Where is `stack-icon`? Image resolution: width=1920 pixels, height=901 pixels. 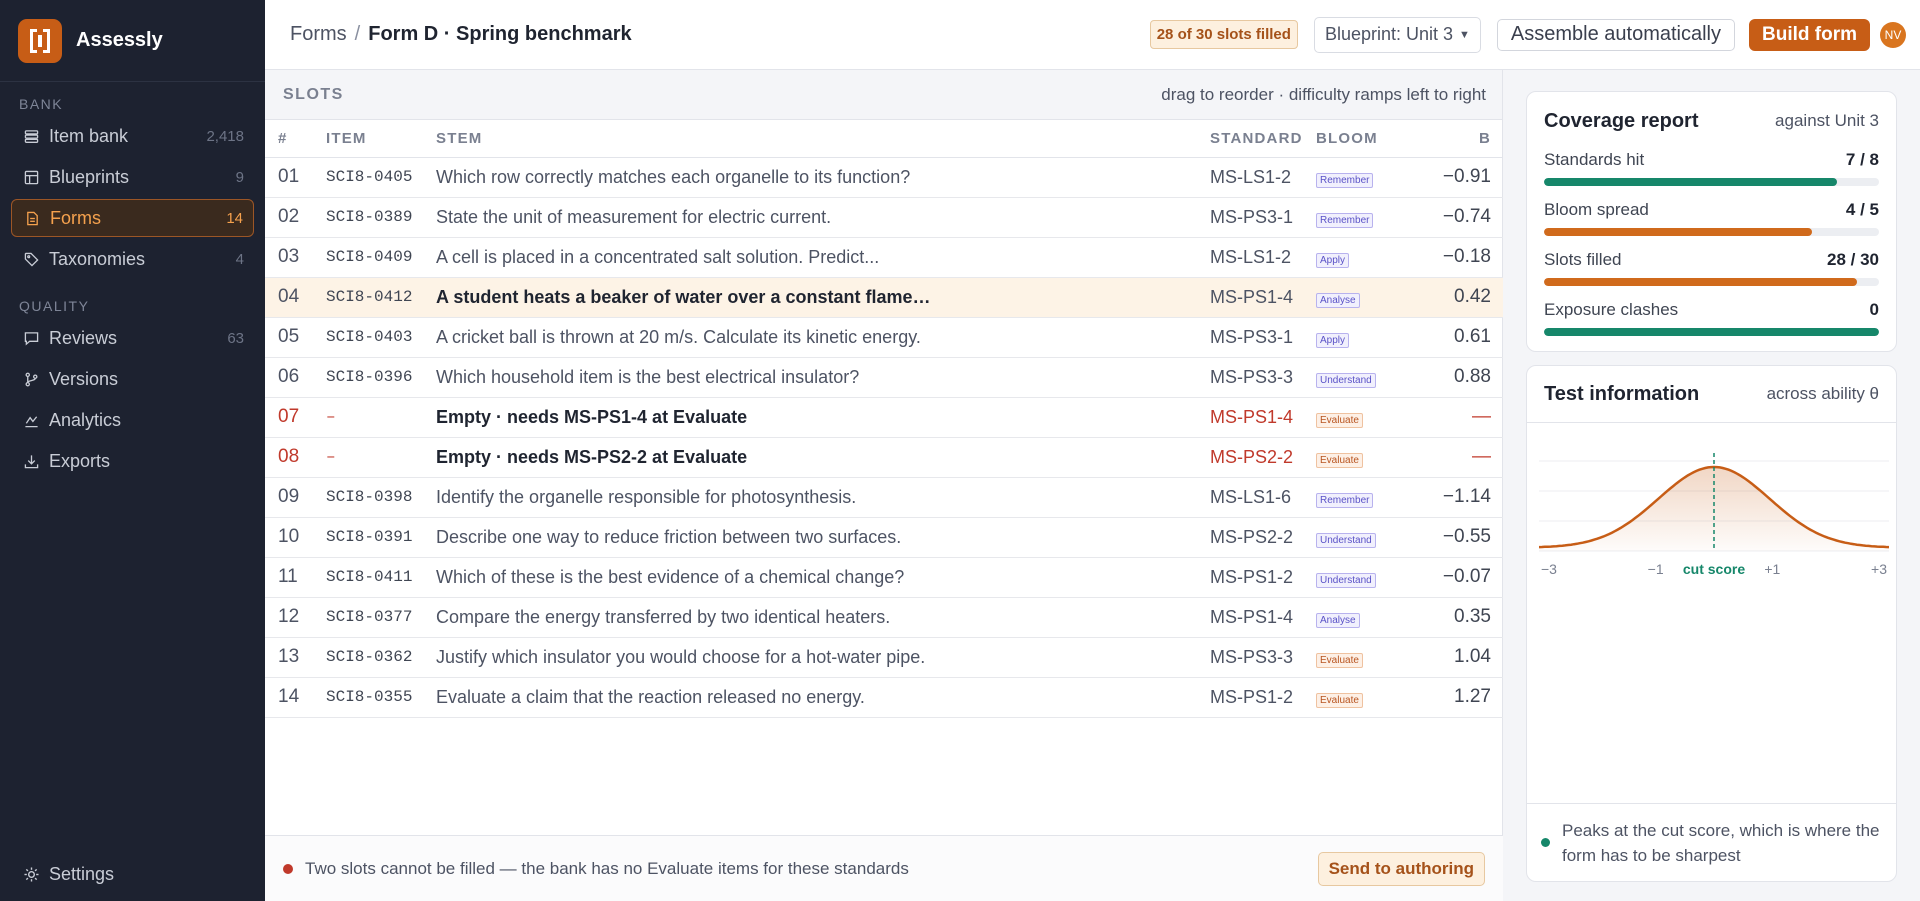
stack-icon is located at coordinates (31, 136).